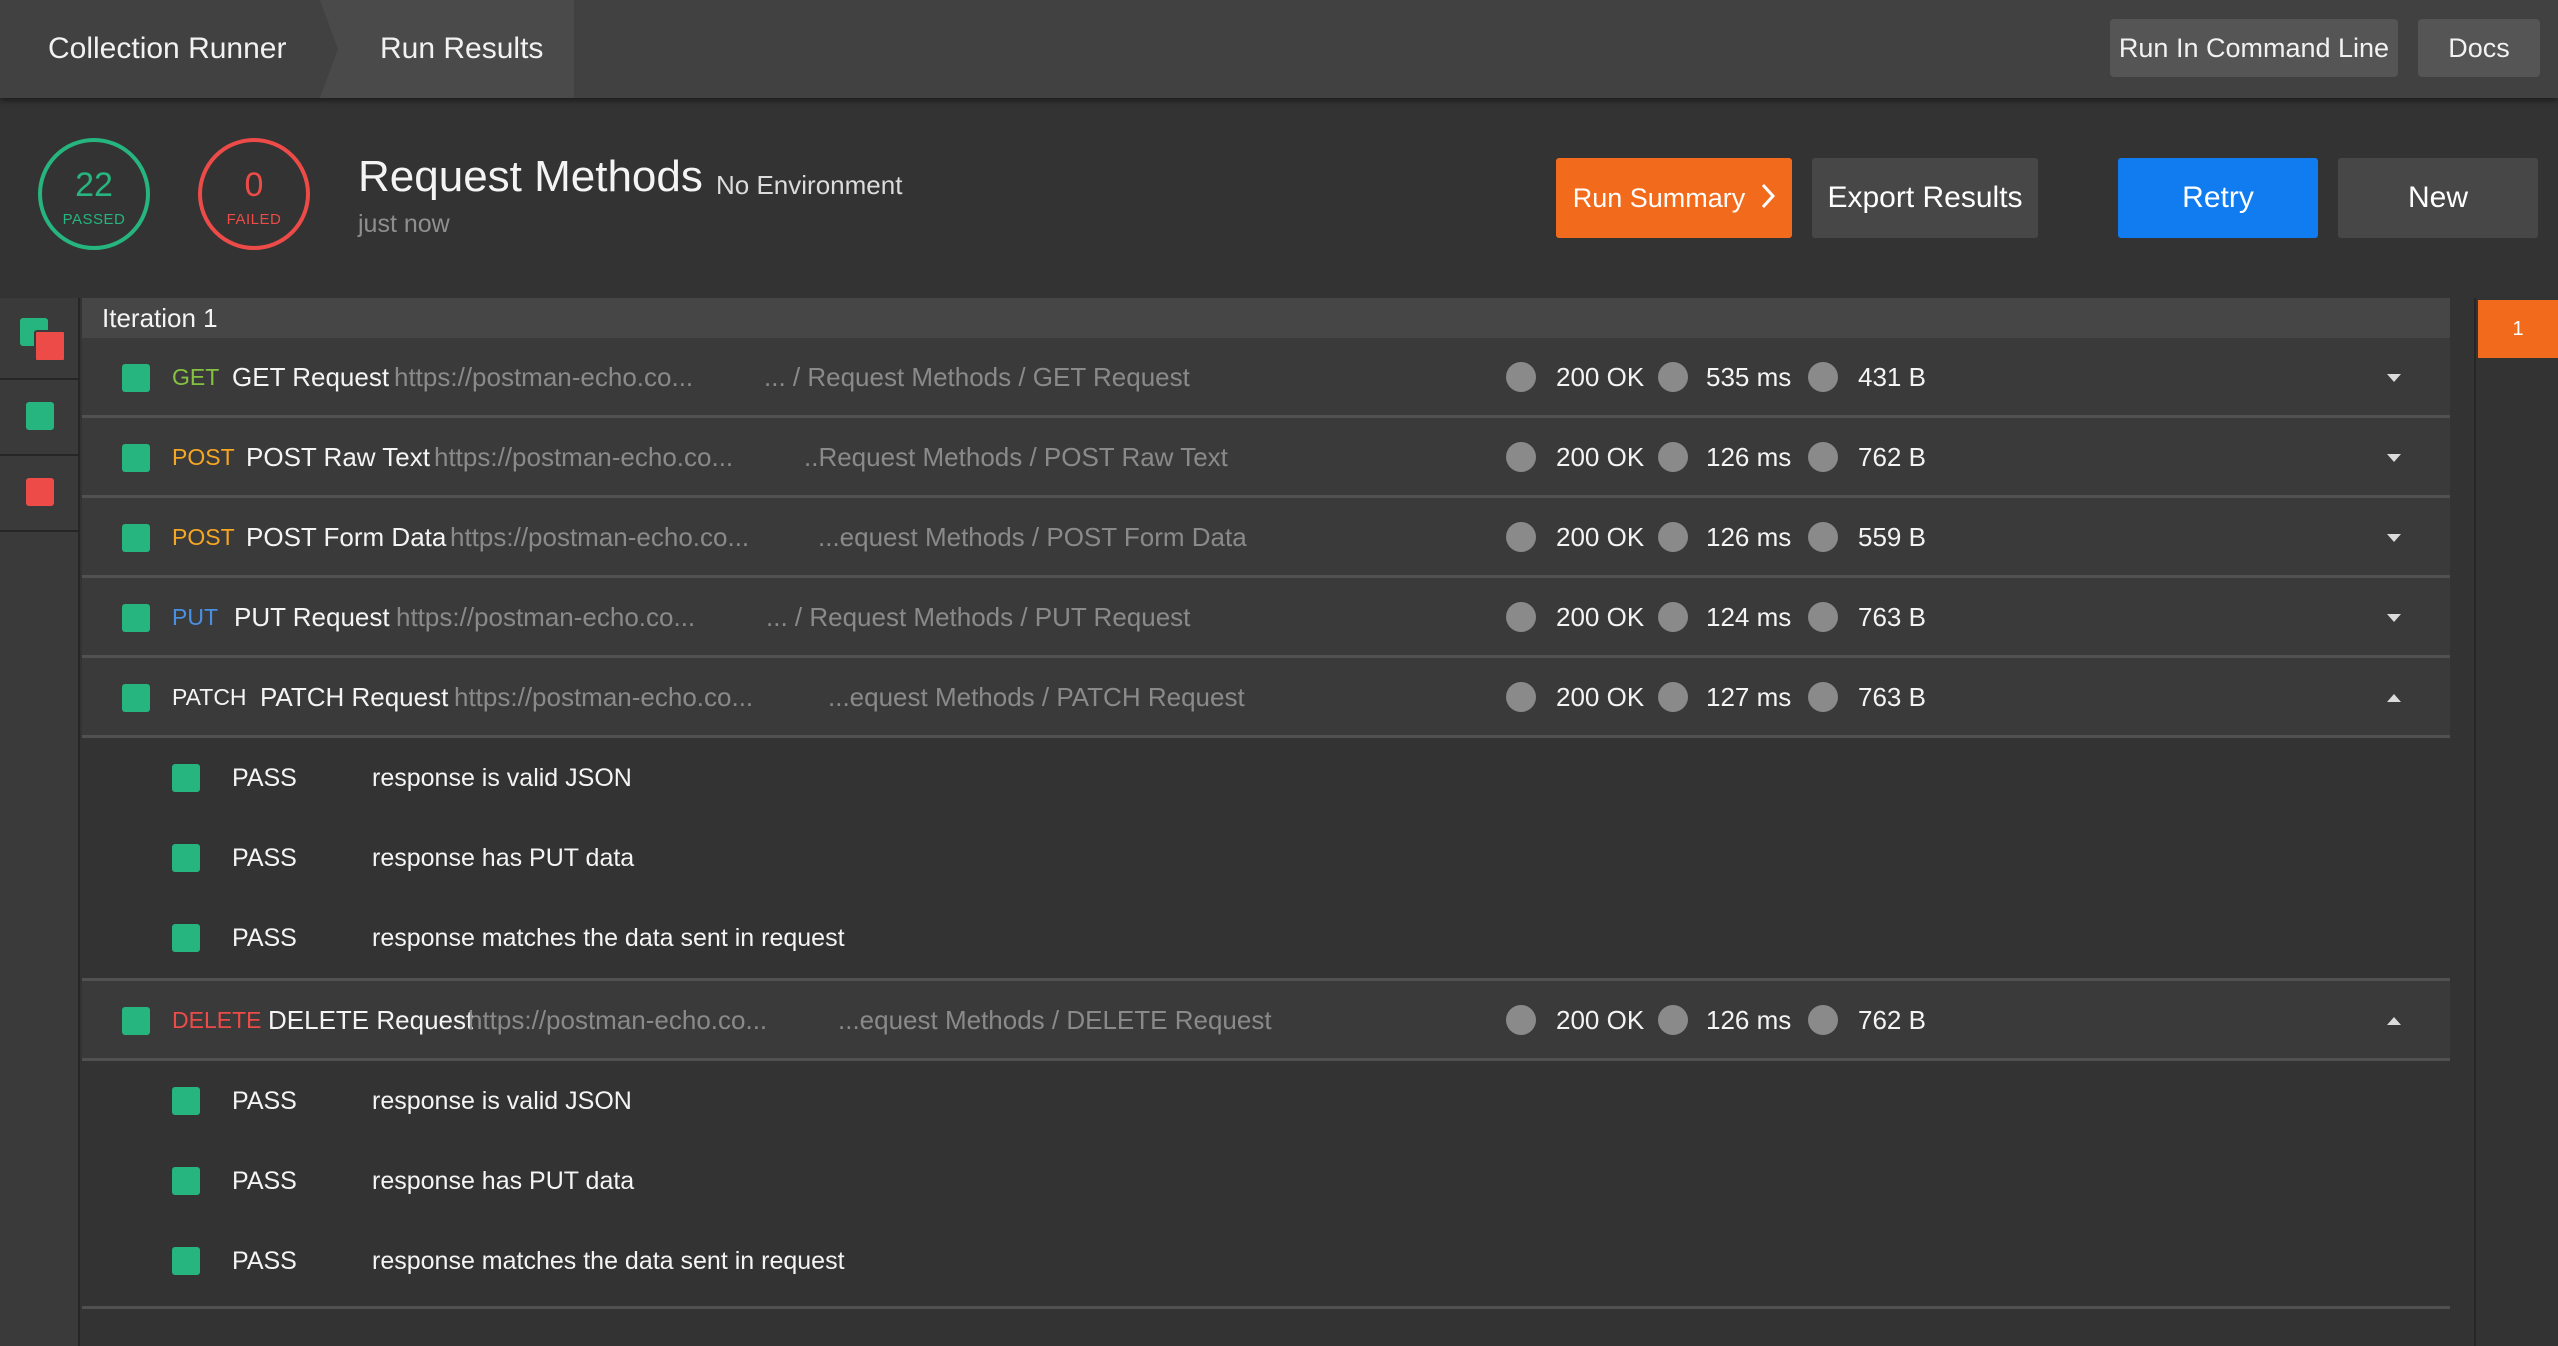  I want to click on response-size: 559 B, so click(1892, 537).